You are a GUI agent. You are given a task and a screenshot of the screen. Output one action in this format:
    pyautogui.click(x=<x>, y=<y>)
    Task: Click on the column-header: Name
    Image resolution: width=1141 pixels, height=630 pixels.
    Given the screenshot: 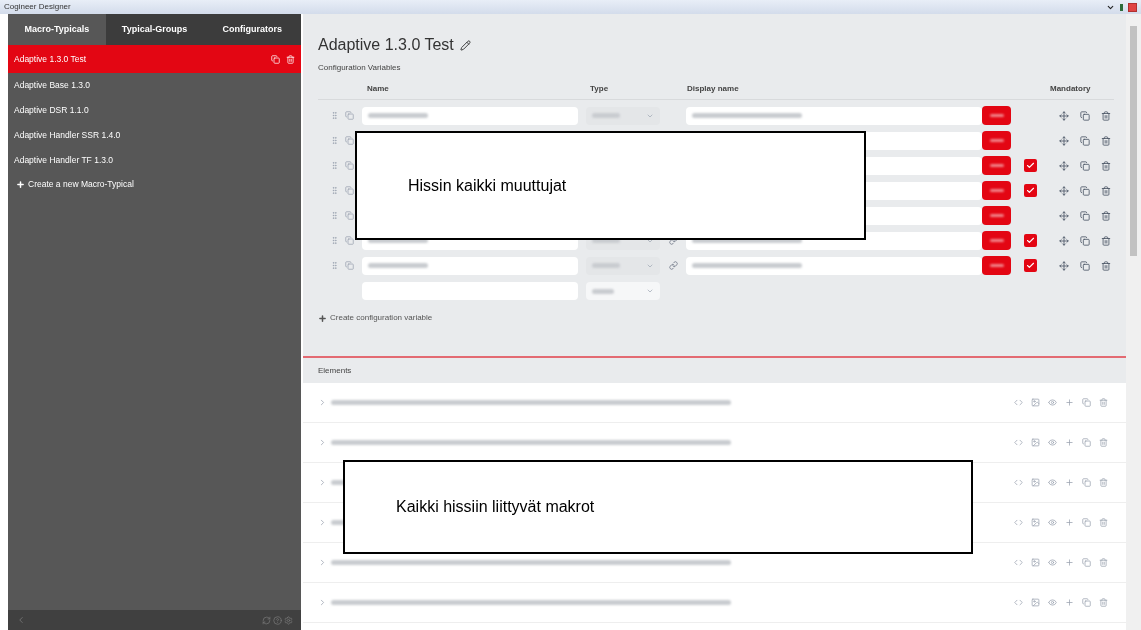 What is the action you would take?
    pyautogui.click(x=378, y=88)
    